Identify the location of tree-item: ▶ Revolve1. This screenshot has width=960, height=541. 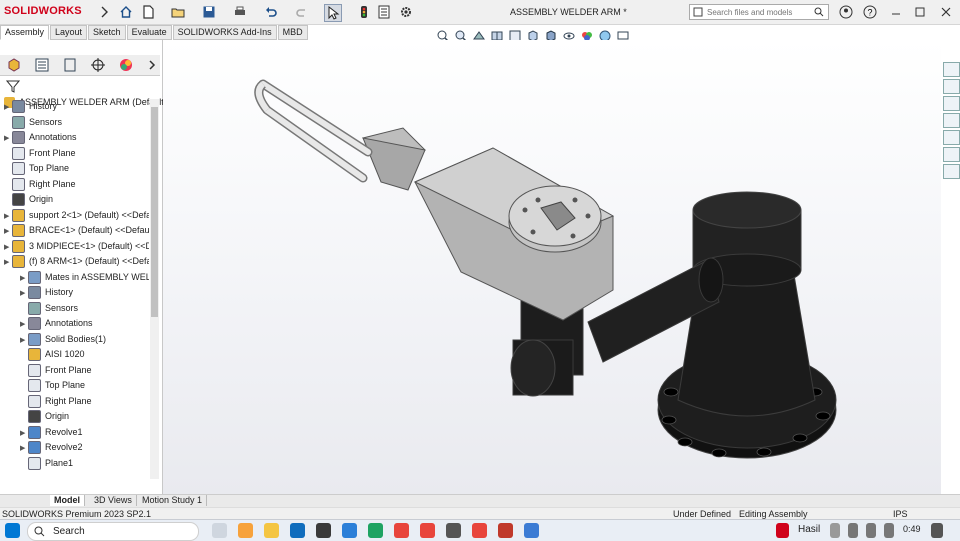
(51, 432).